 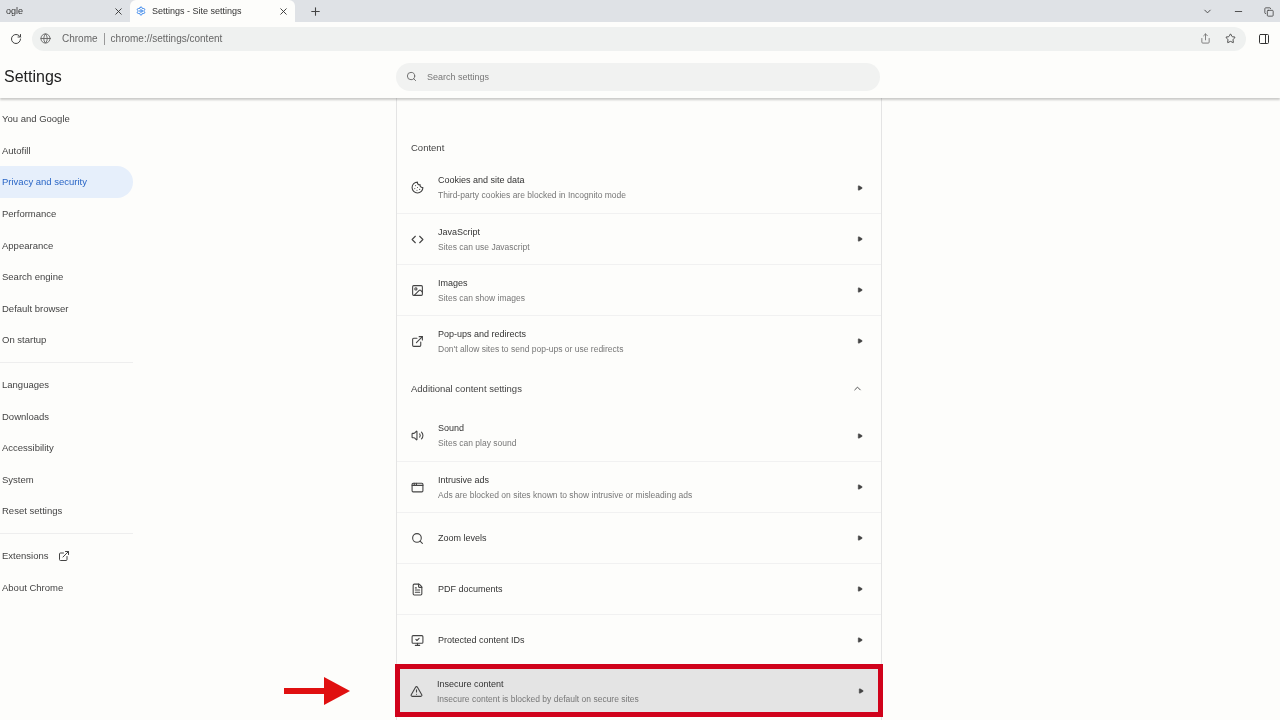 I want to click on sidebar-item: System, so click(x=66, y=479).